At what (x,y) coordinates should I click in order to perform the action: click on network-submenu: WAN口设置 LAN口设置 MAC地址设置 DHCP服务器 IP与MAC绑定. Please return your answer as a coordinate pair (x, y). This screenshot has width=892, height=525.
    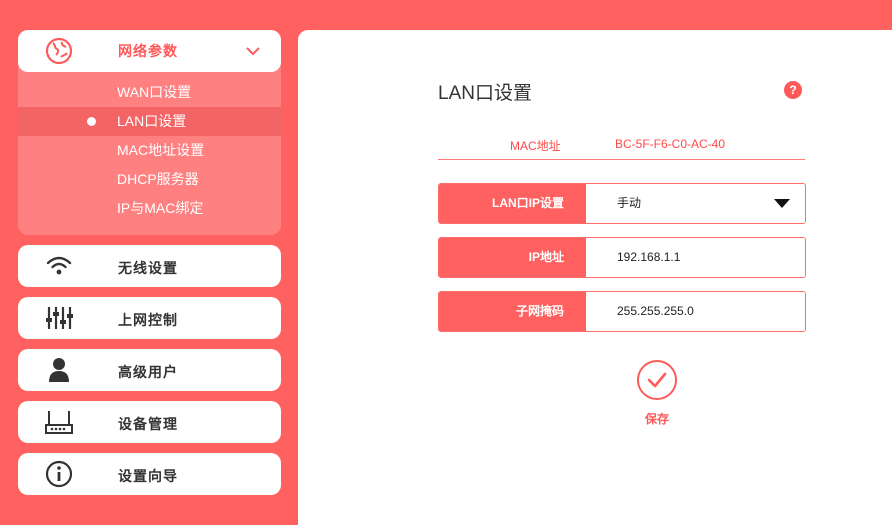
    Looking at the image, I should click on (149, 153).